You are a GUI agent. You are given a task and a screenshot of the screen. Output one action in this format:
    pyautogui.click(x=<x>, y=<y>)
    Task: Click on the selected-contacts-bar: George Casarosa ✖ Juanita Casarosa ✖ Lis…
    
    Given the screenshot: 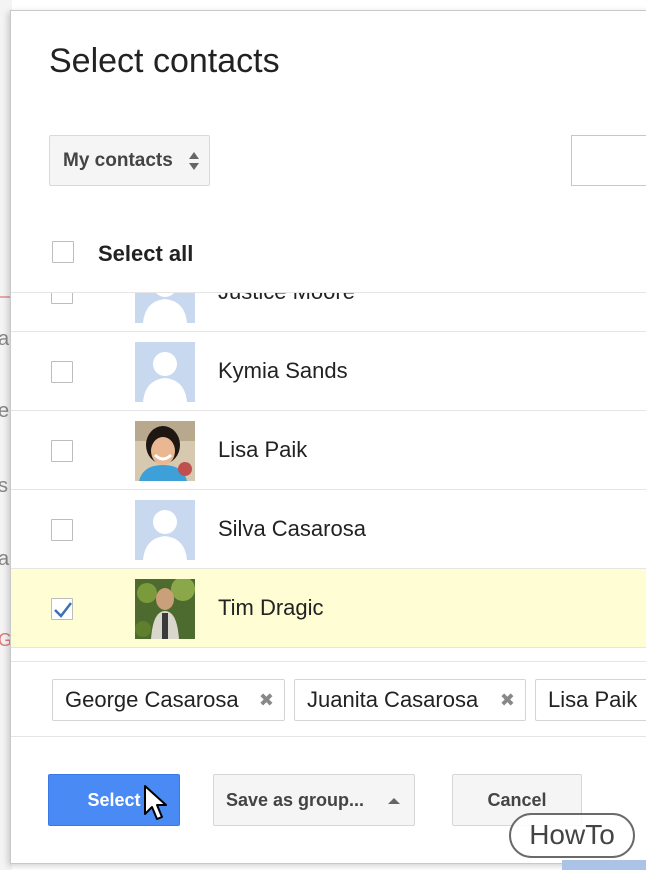 What is the action you would take?
    pyautogui.click(x=328, y=699)
    